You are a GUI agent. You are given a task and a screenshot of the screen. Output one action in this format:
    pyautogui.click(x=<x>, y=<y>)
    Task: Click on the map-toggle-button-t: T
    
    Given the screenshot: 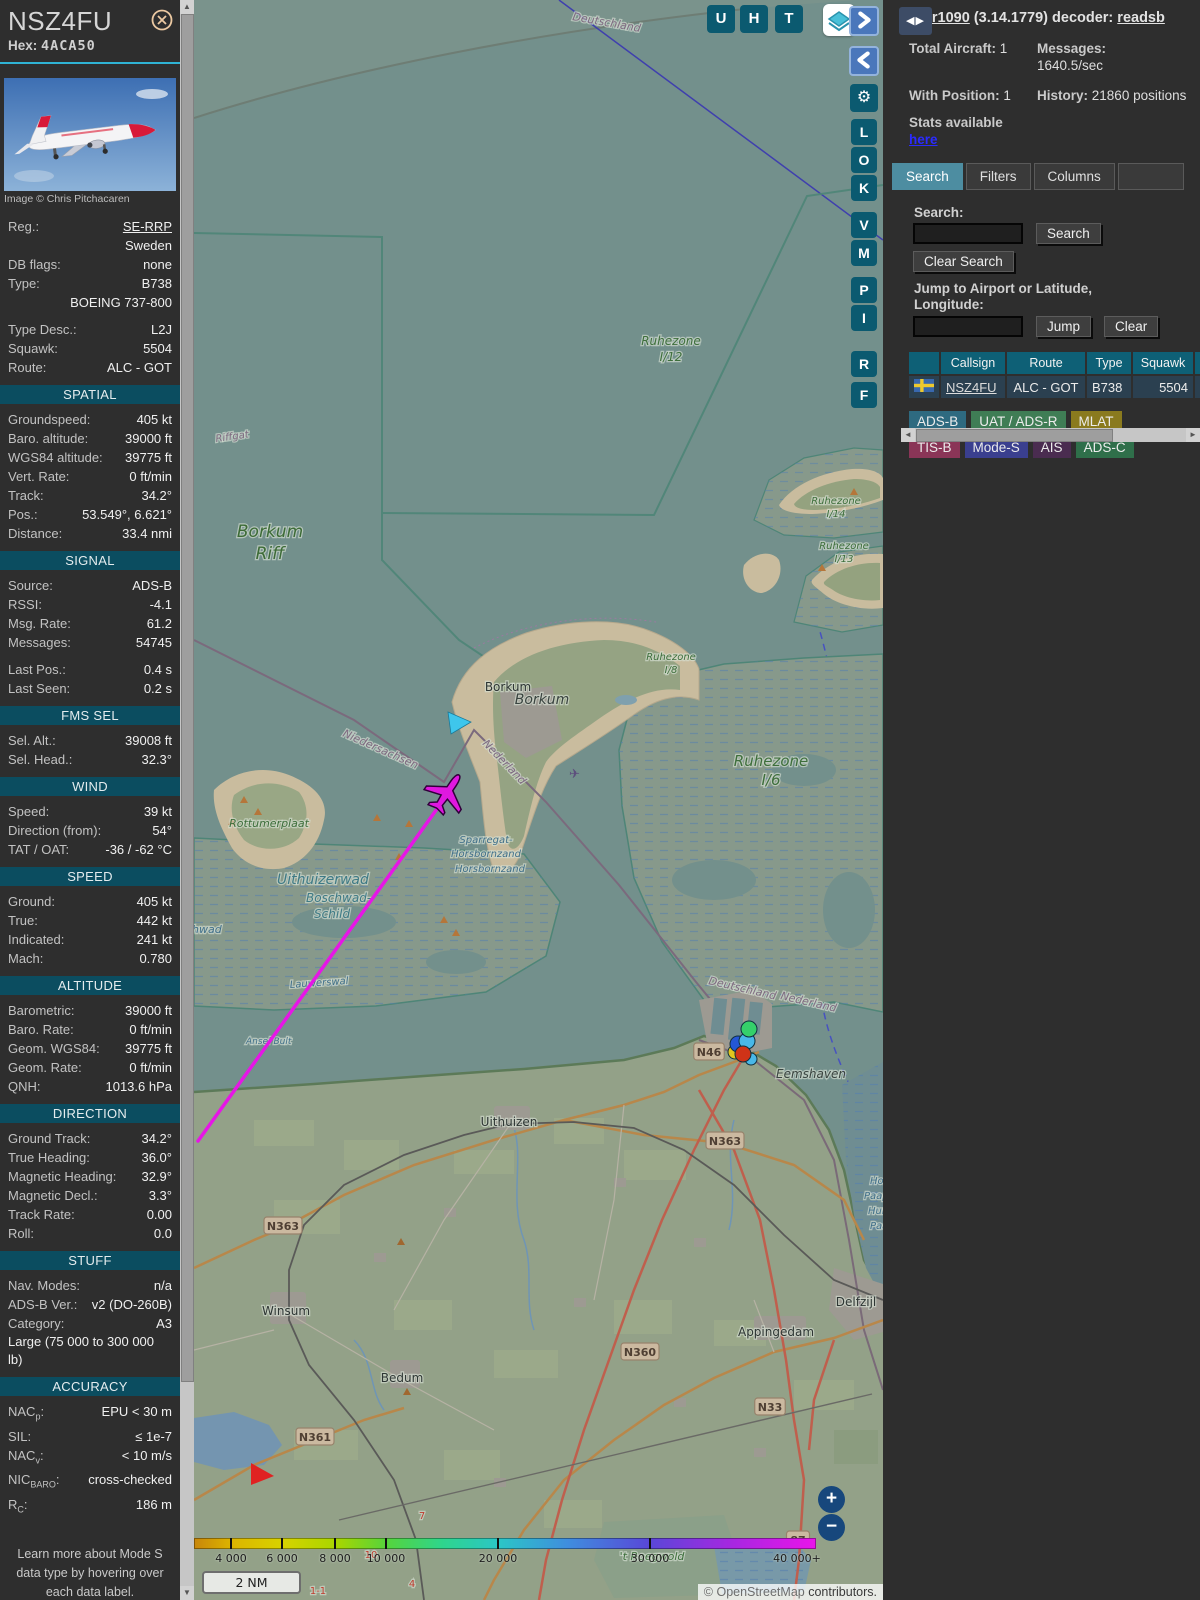 What is the action you would take?
    pyautogui.click(x=789, y=19)
    